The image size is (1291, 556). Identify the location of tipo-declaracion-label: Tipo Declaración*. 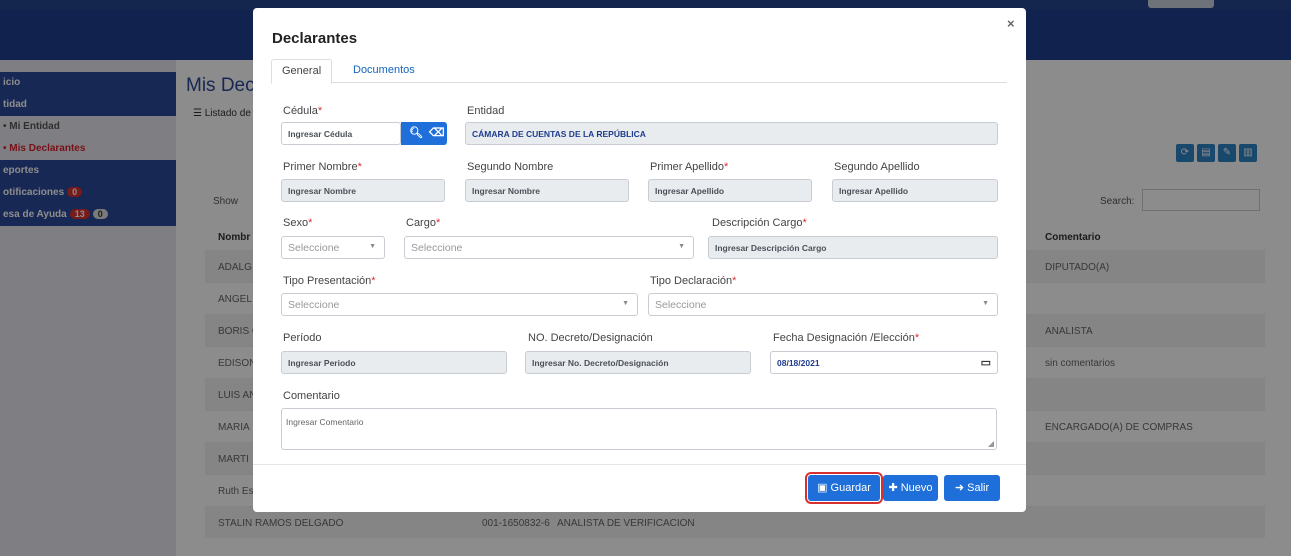
(693, 281).